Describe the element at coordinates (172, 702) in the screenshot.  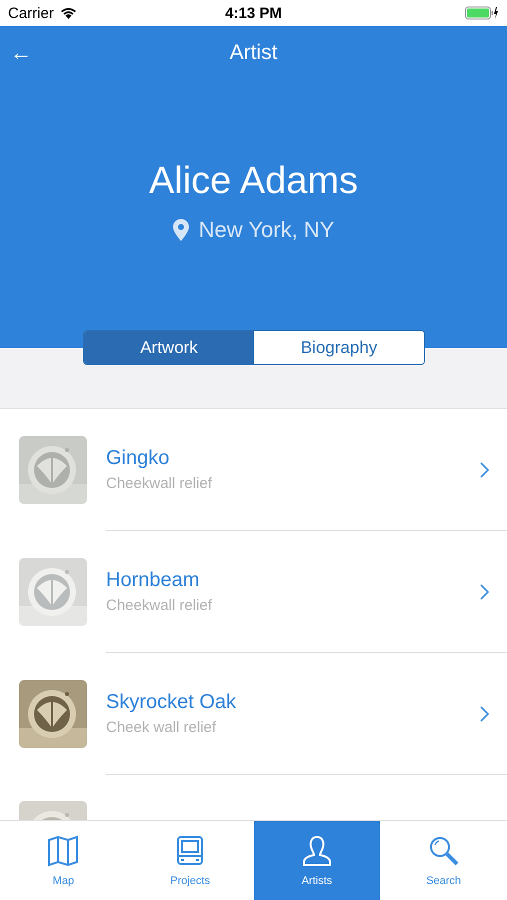
I see `artwork-title: Skyrocket Oak` at that location.